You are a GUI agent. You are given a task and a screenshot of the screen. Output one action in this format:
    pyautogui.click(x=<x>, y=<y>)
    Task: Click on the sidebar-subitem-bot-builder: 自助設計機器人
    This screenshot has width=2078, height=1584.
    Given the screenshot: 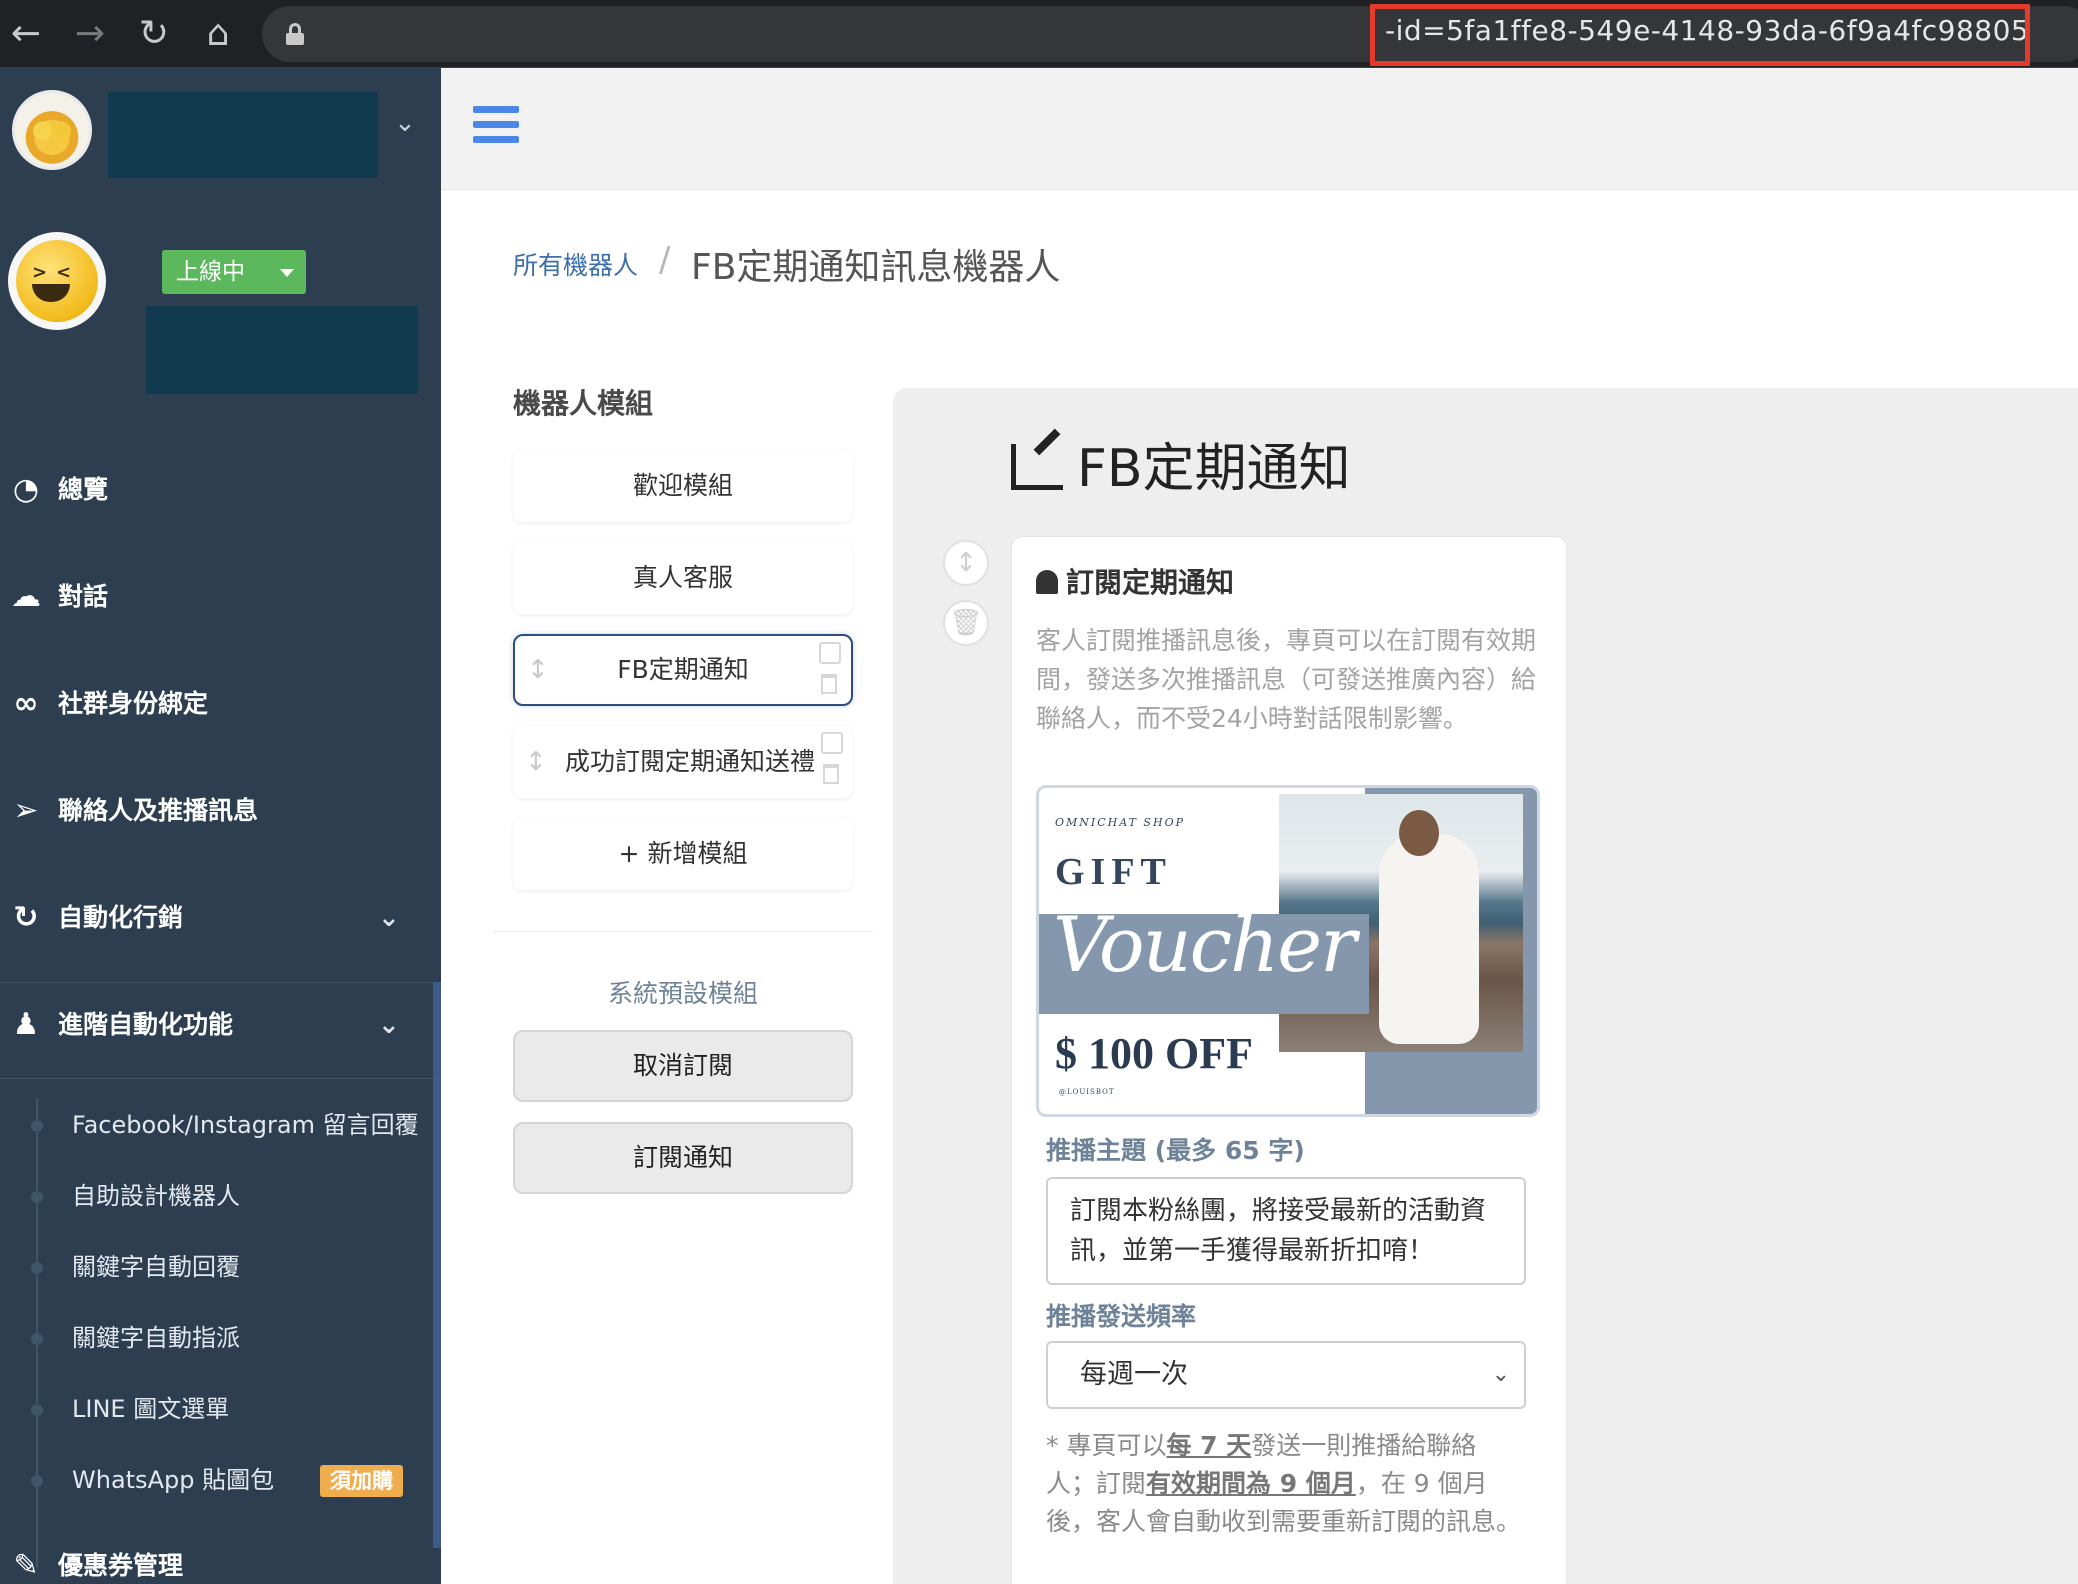 What is the action you would take?
    pyautogui.click(x=216, y=1196)
    